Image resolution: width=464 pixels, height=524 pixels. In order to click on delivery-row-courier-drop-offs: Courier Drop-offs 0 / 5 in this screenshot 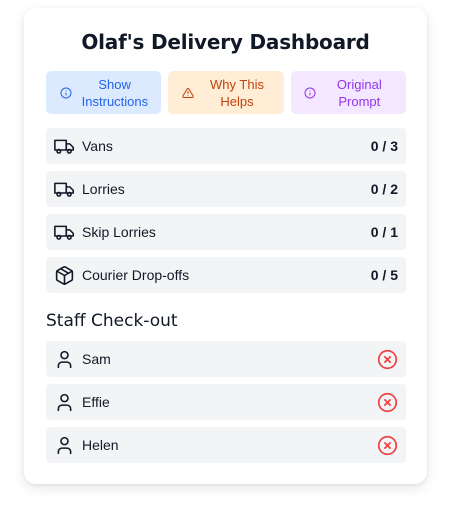, I will do `click(226, 275)`.